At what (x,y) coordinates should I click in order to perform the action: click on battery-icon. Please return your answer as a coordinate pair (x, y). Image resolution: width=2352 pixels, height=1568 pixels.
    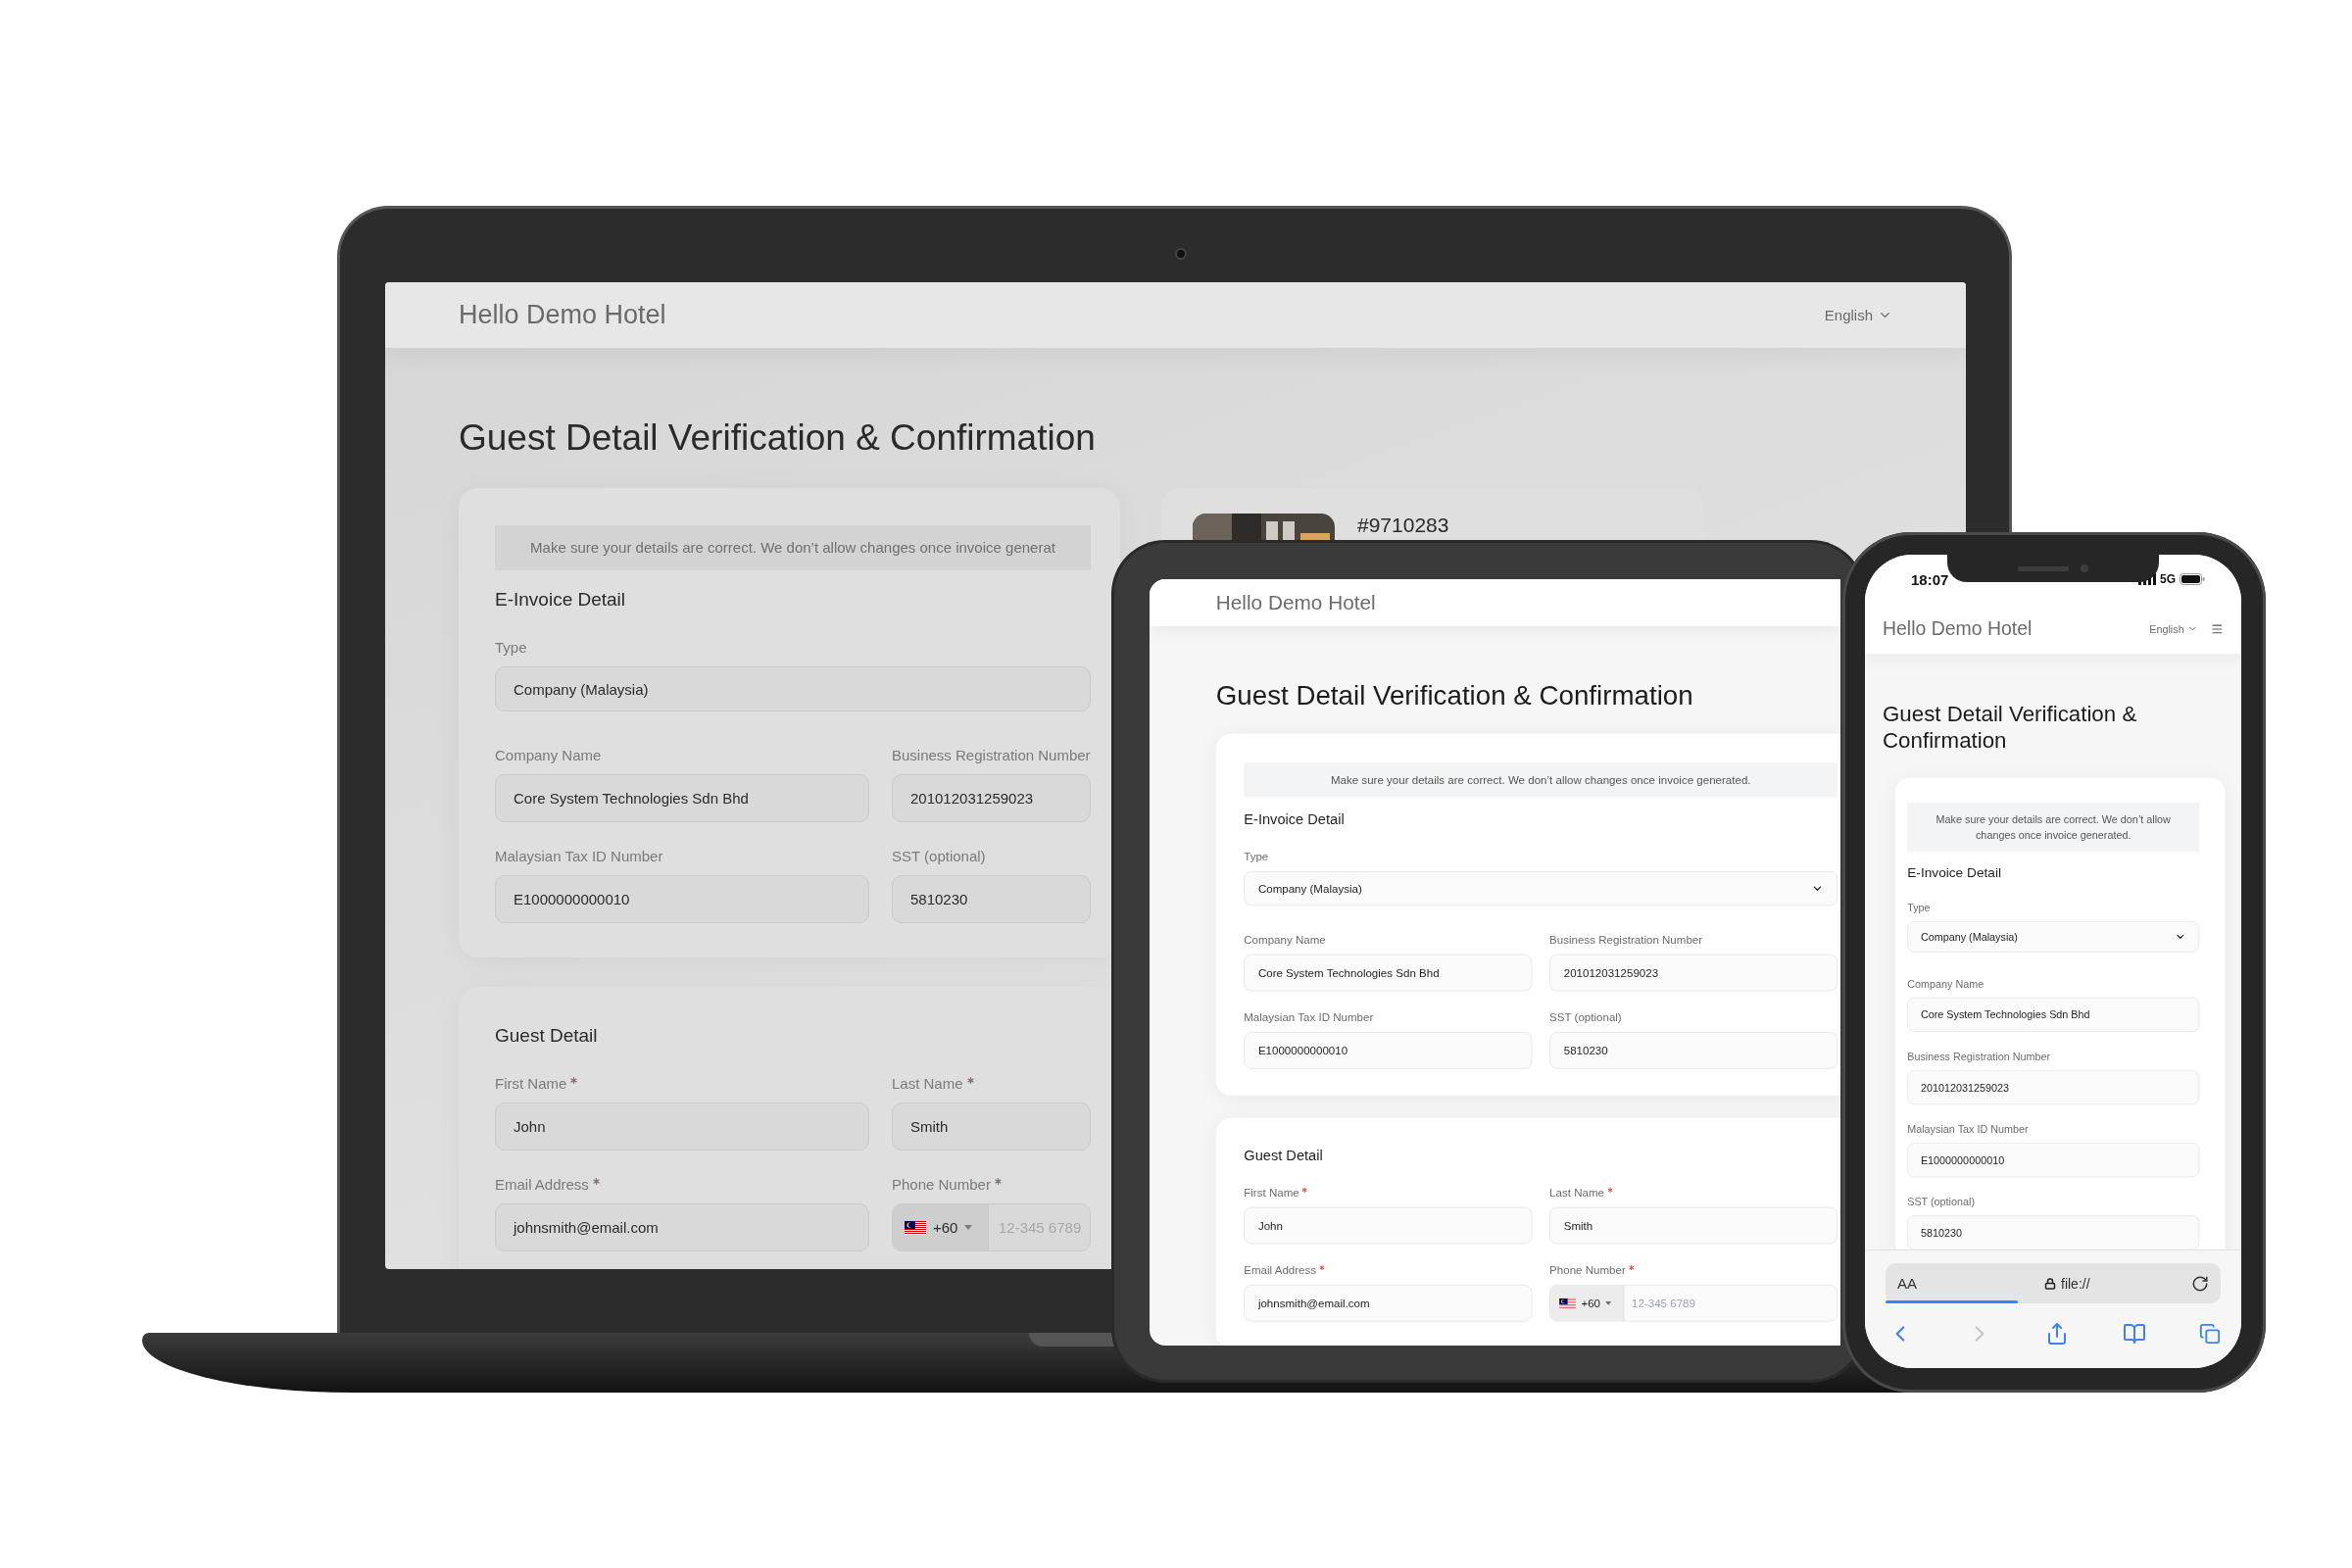
    Looking at the image, I should click on (2192, 579).